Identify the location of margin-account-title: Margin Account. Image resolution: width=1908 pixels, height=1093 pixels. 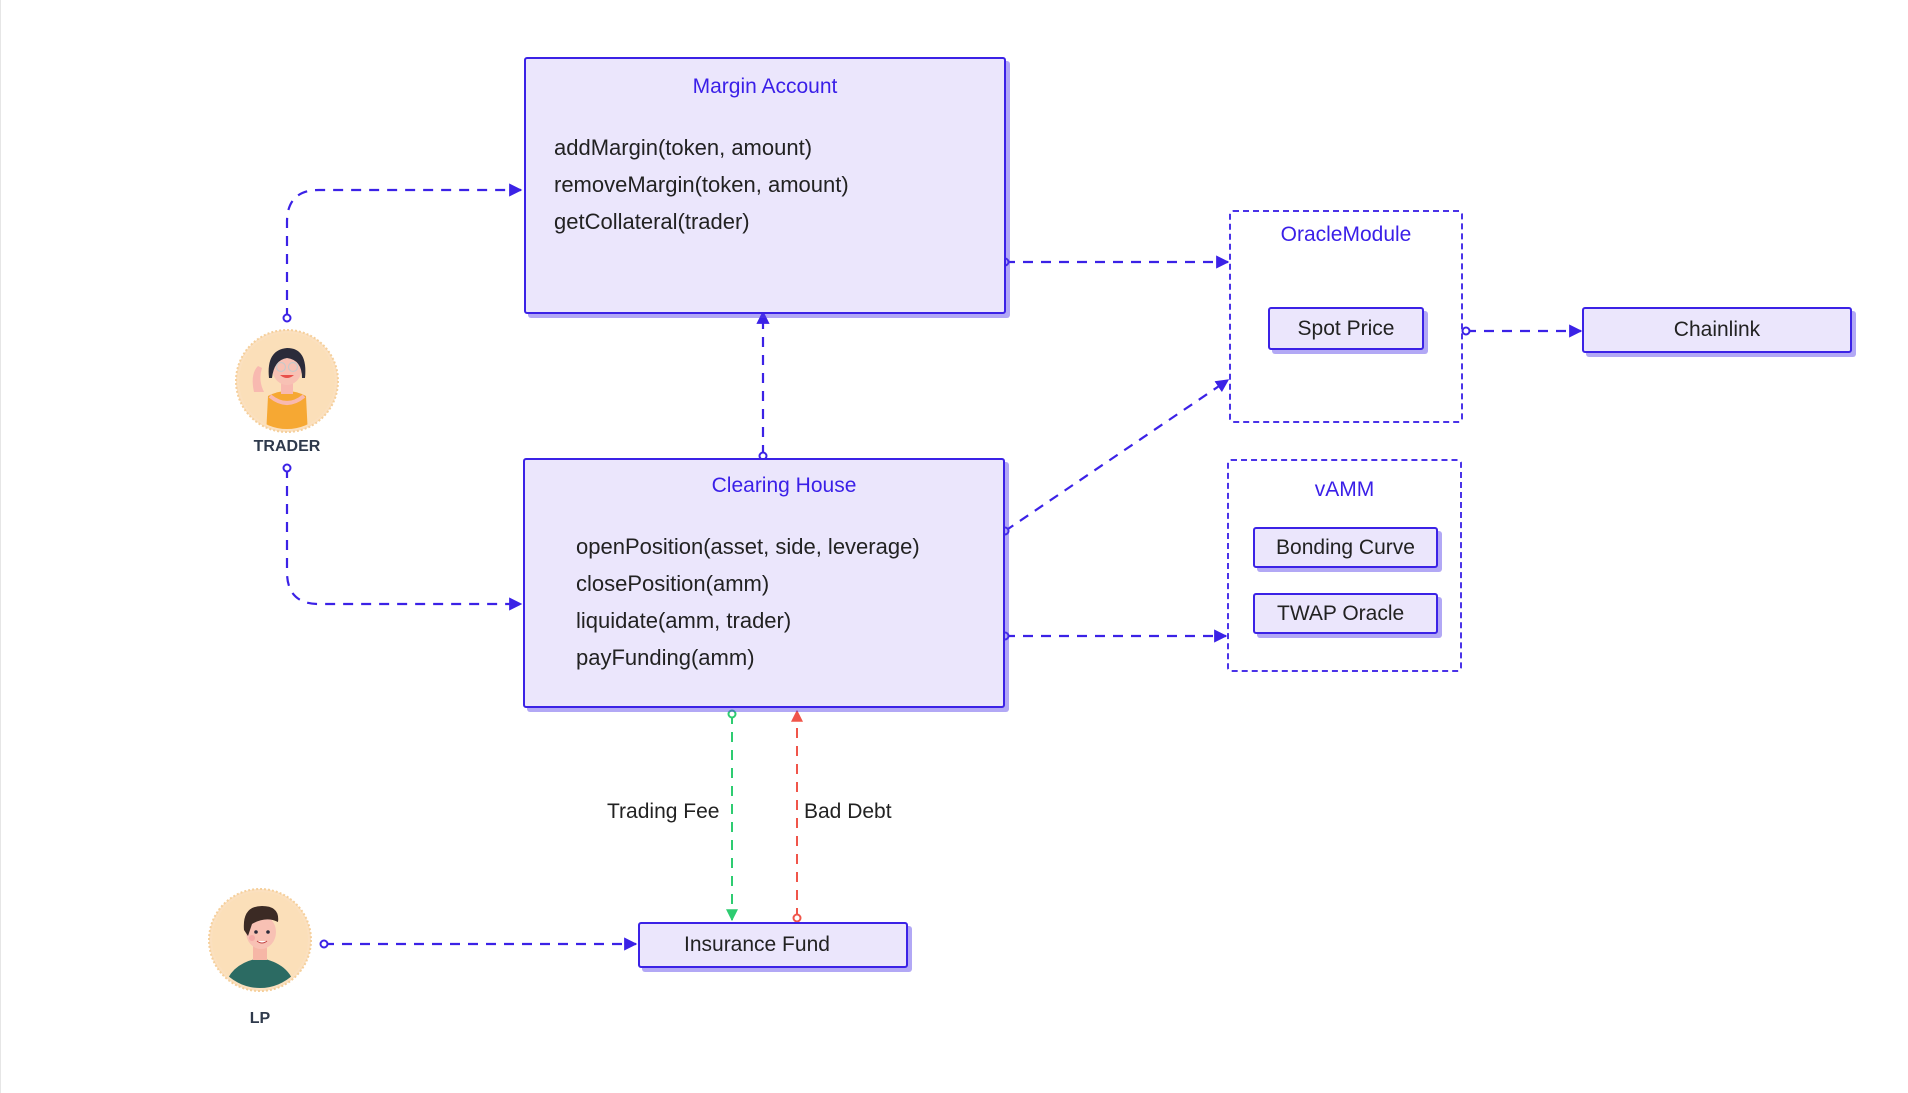
(765, 86).